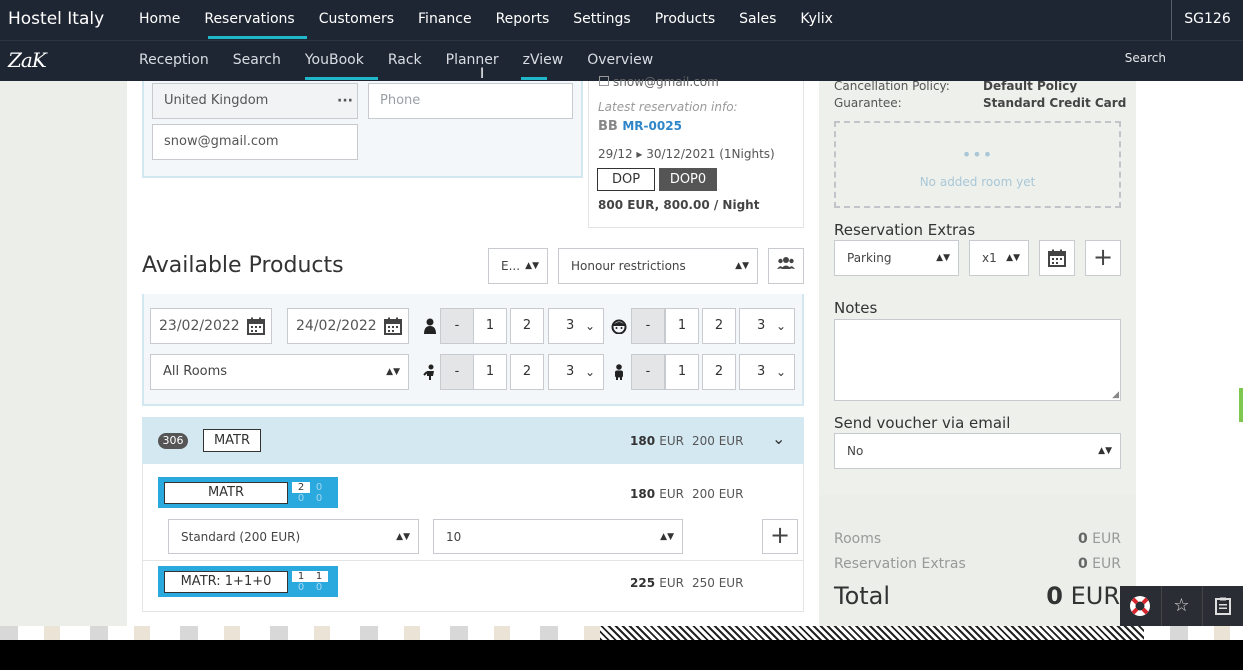  What do you see at coordinates (719, 326) in the screenshot?
I see `seniors-2-button: 2` at bounding box center [719, 326].